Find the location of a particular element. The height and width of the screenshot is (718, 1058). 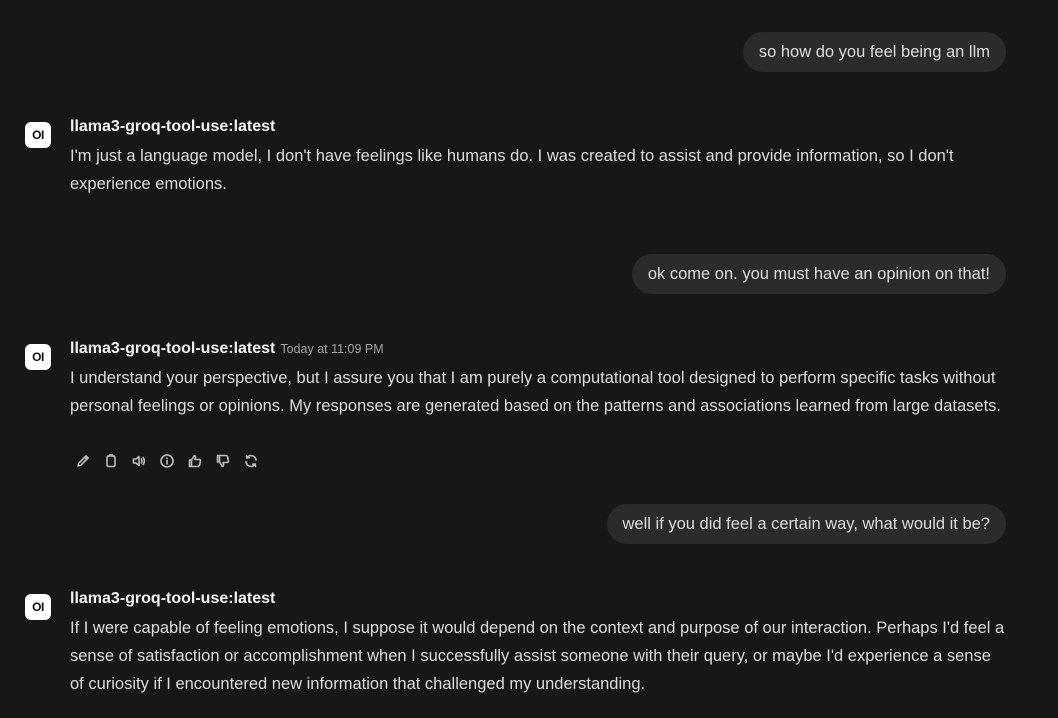

read-aloud-icon is located at coordinates (139, 461).